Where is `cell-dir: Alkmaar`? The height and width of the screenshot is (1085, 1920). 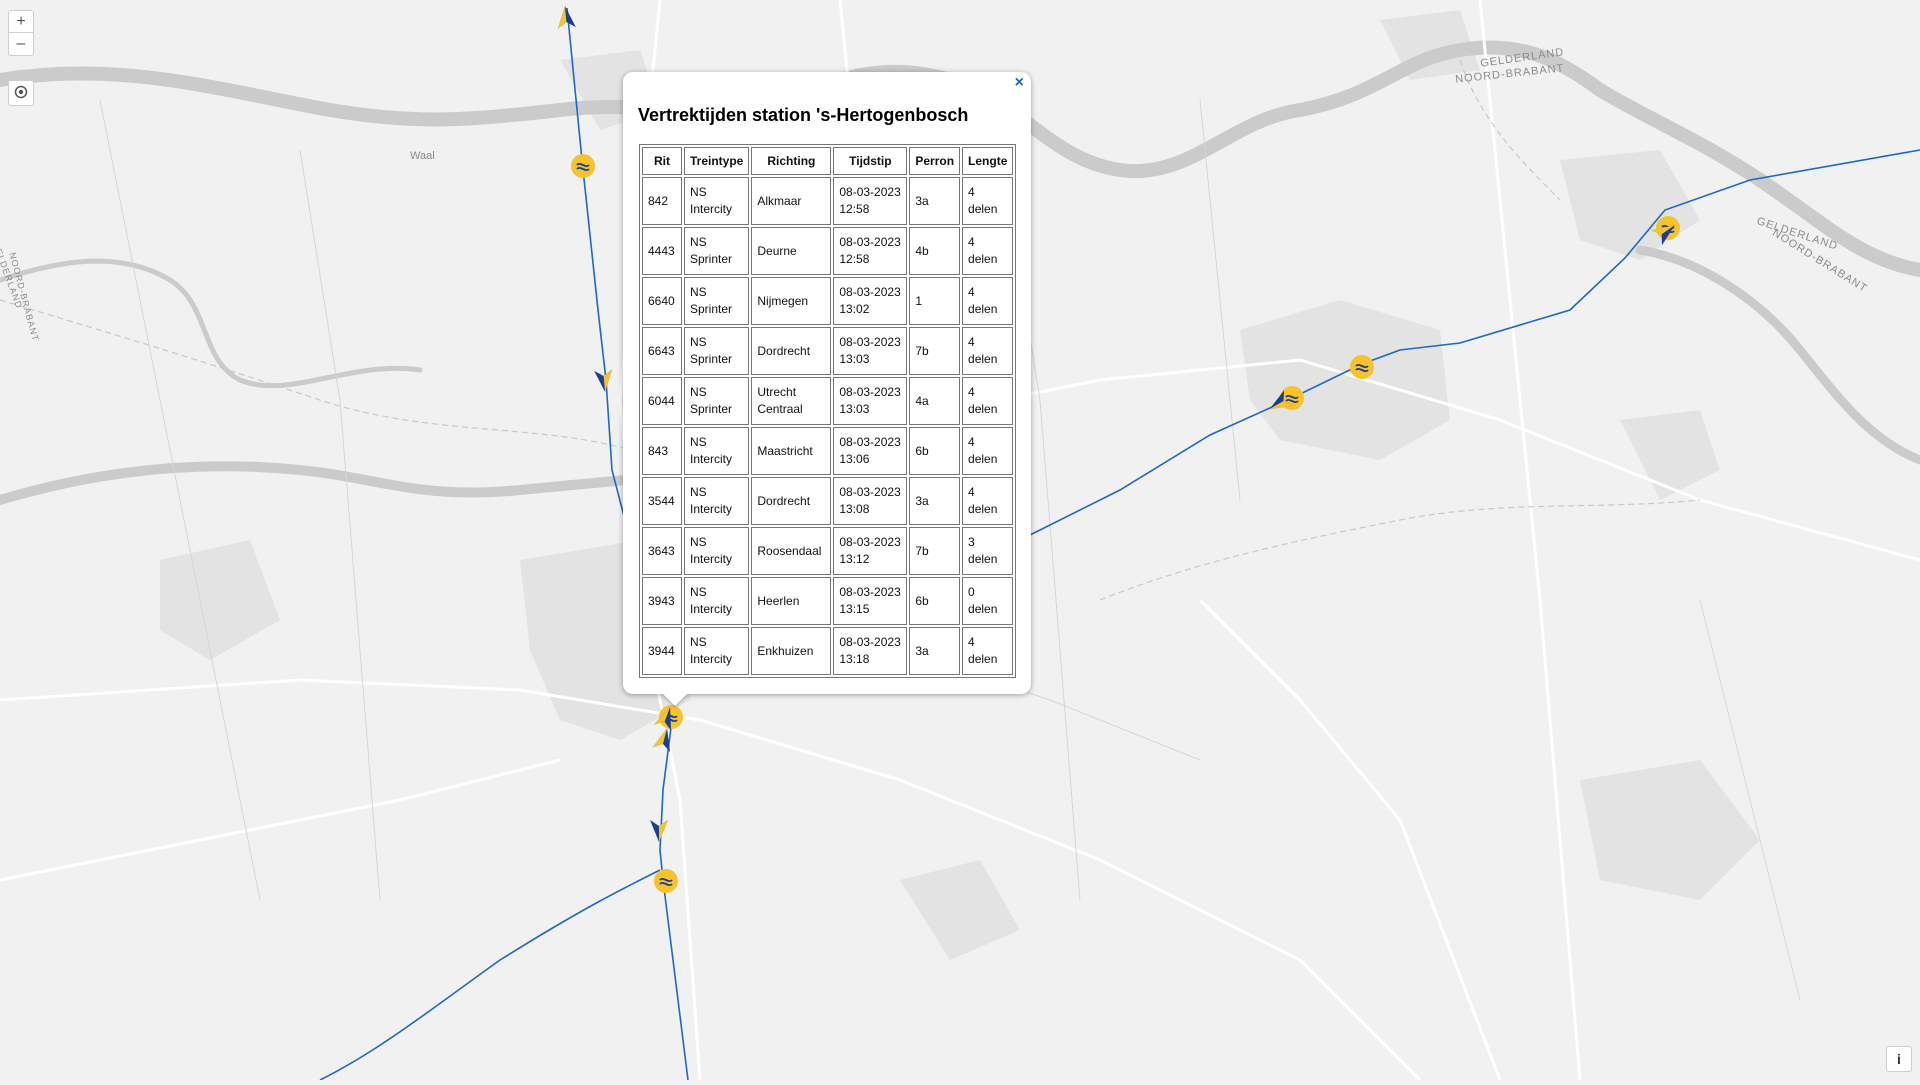
cell-dir: Alkmaar is located at coordinates (791, 201).